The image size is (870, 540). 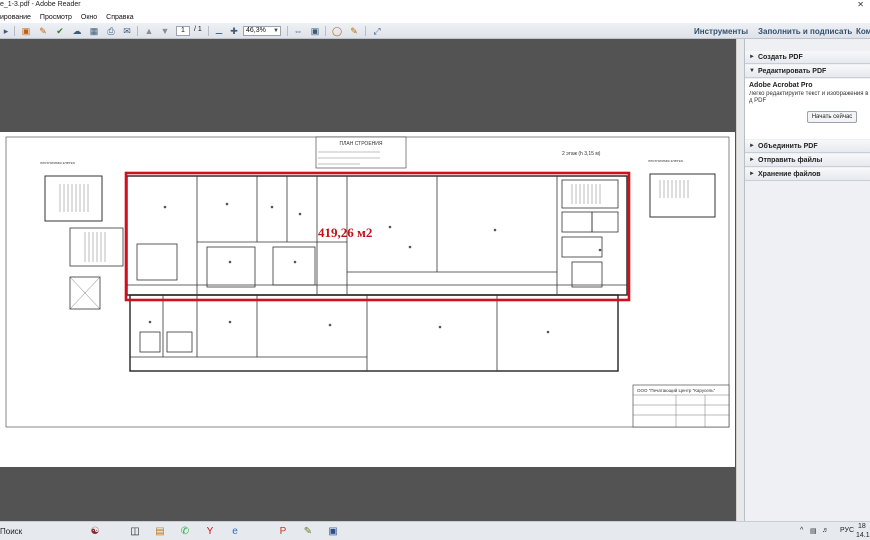 What do you see at coordinates (788, 146) in the screenshot?
I see `combine-pdf-label: Объединить PDF` at bounding box center [788, 146].